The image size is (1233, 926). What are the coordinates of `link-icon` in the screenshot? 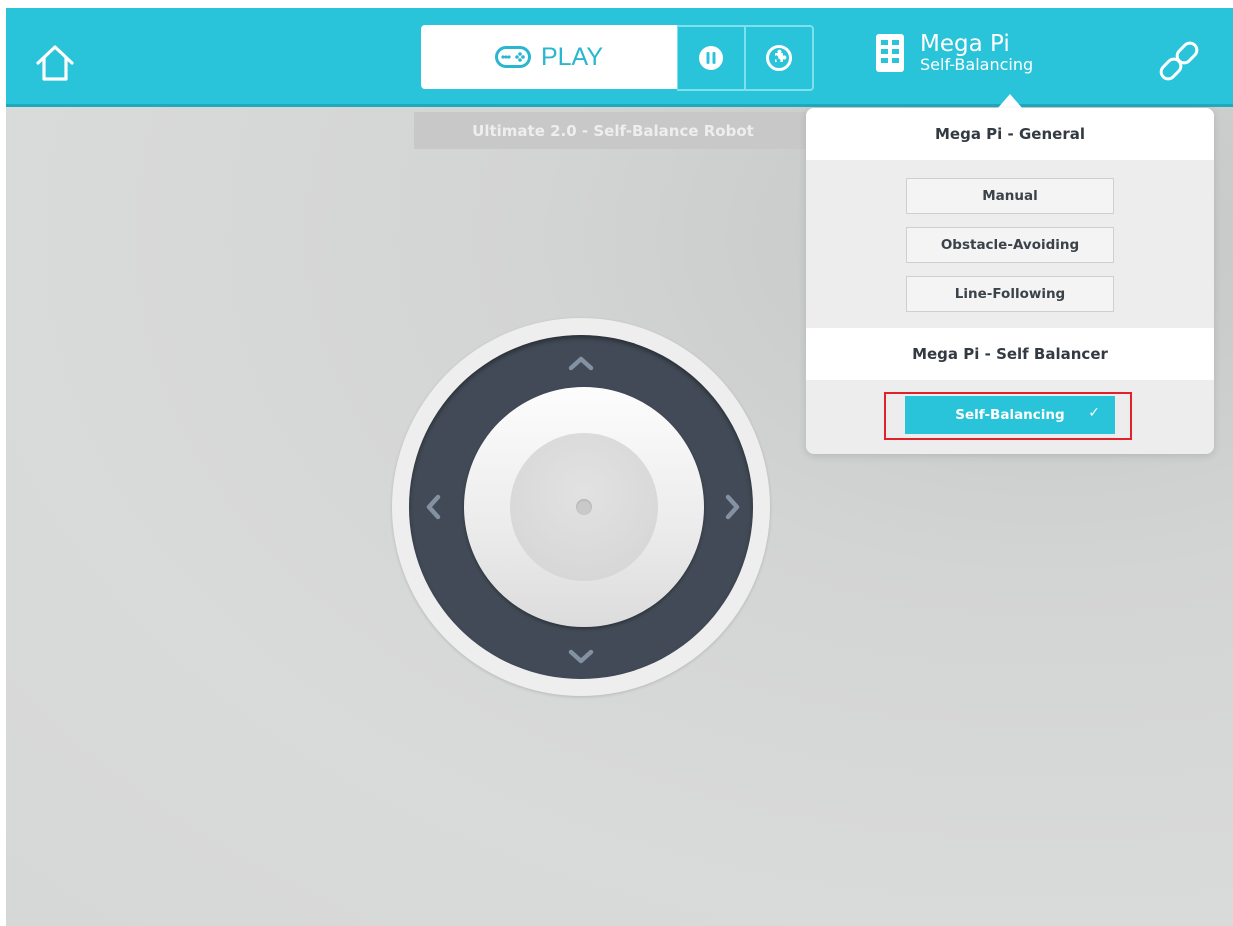 It's located at (1179, 61).